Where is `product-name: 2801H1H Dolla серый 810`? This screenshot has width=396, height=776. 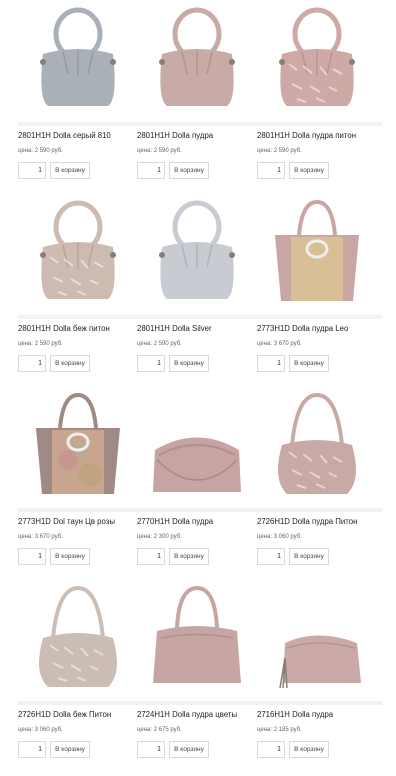 product-name: 2801H1H Dolla серый 810 is located at coordinates (80, 134).